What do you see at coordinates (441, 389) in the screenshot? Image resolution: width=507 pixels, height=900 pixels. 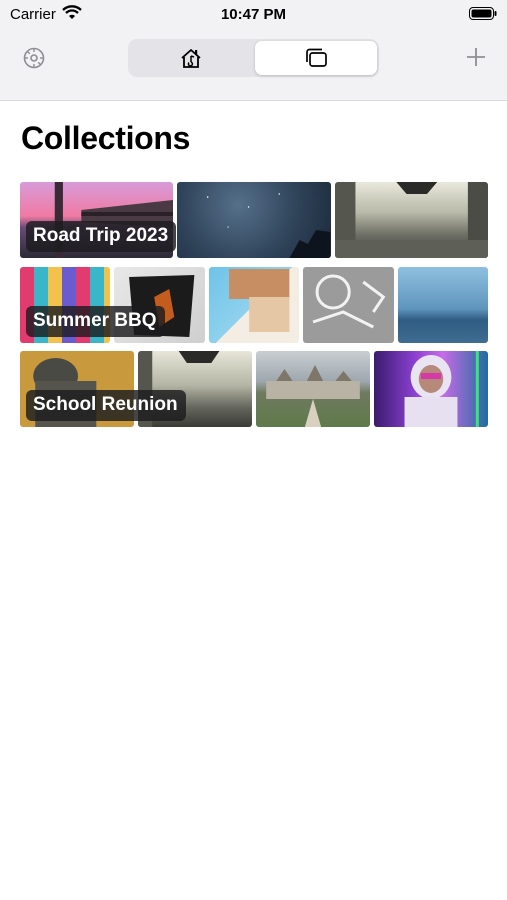 I see `portrait-photo` at bounding box center [441, 389].